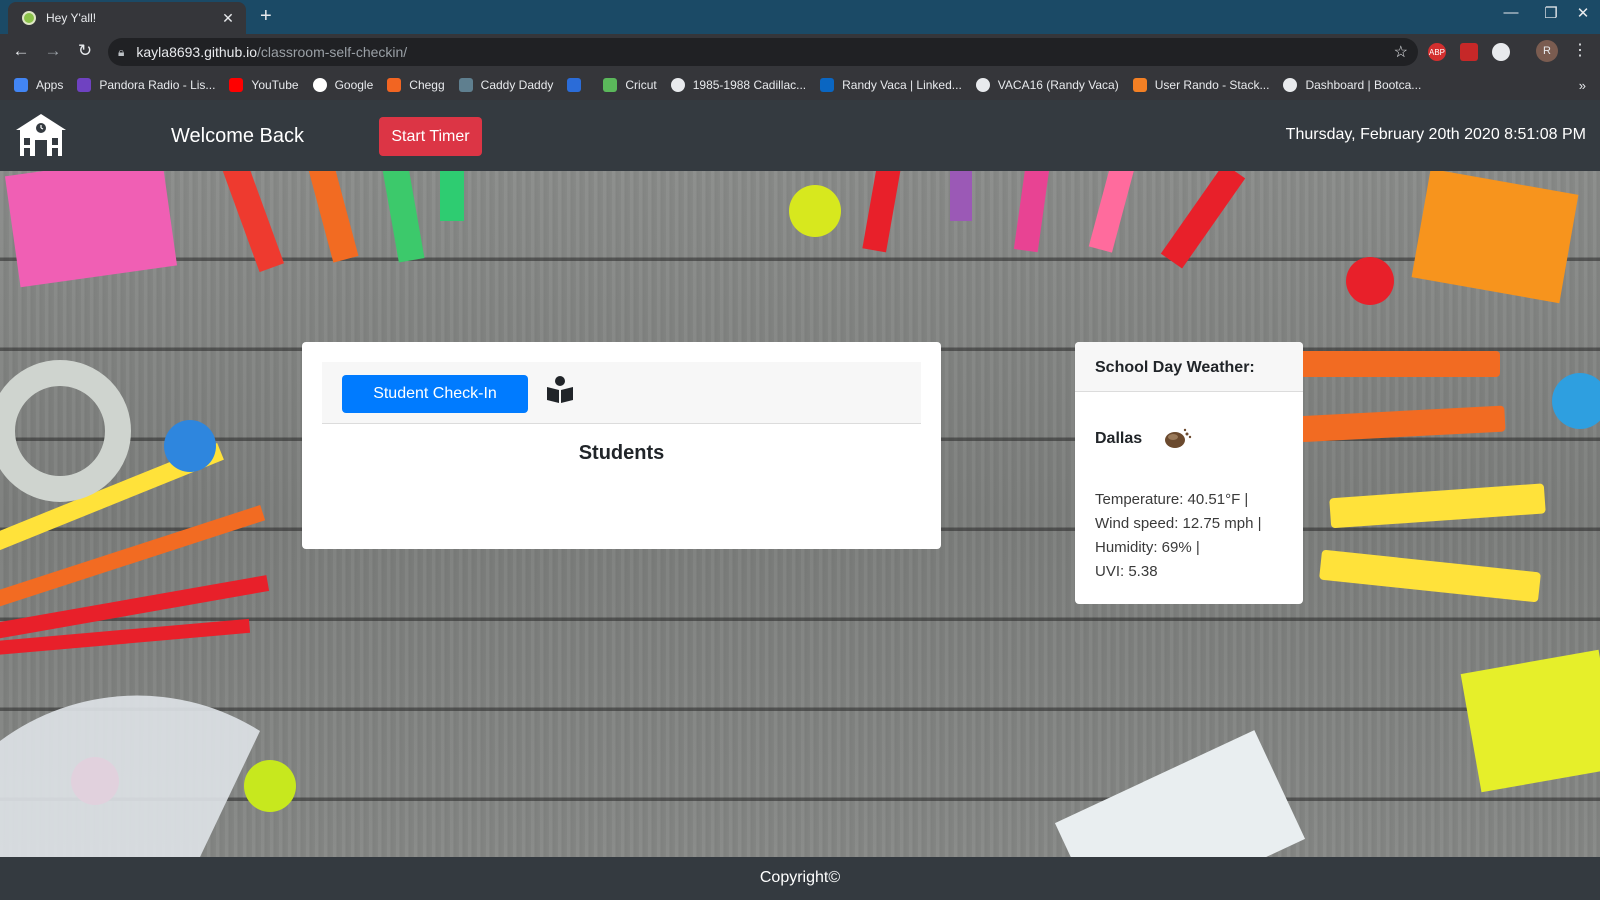 The image size is (1600, 900). Describe the element at coordinates (982, 85) in the screenshot. I see `github-icon` at that location.